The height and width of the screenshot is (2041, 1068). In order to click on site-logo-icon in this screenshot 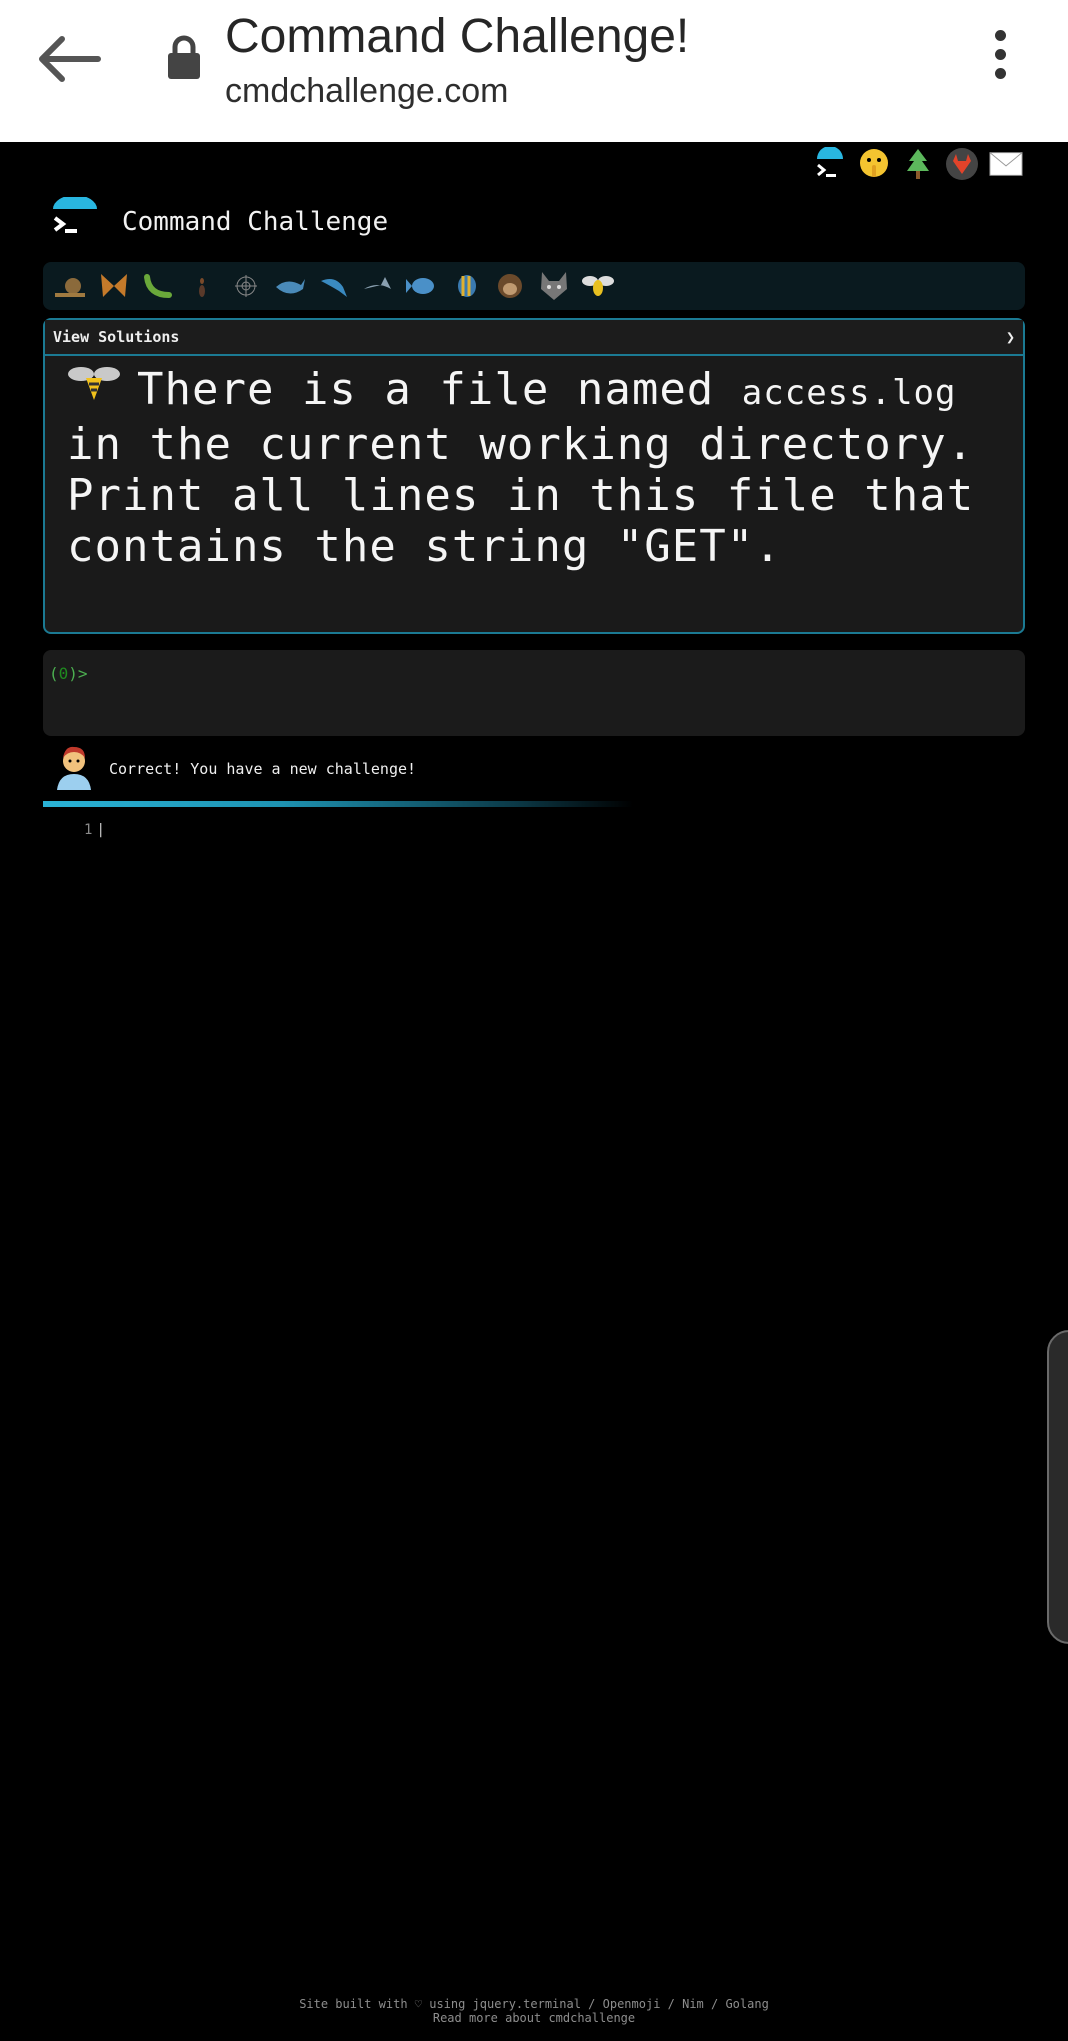, I will do `click(75, 220)`.